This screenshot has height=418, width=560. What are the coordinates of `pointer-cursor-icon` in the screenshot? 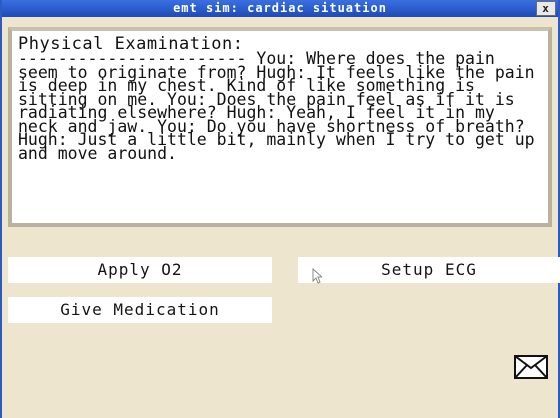 It's located at (317, 276).